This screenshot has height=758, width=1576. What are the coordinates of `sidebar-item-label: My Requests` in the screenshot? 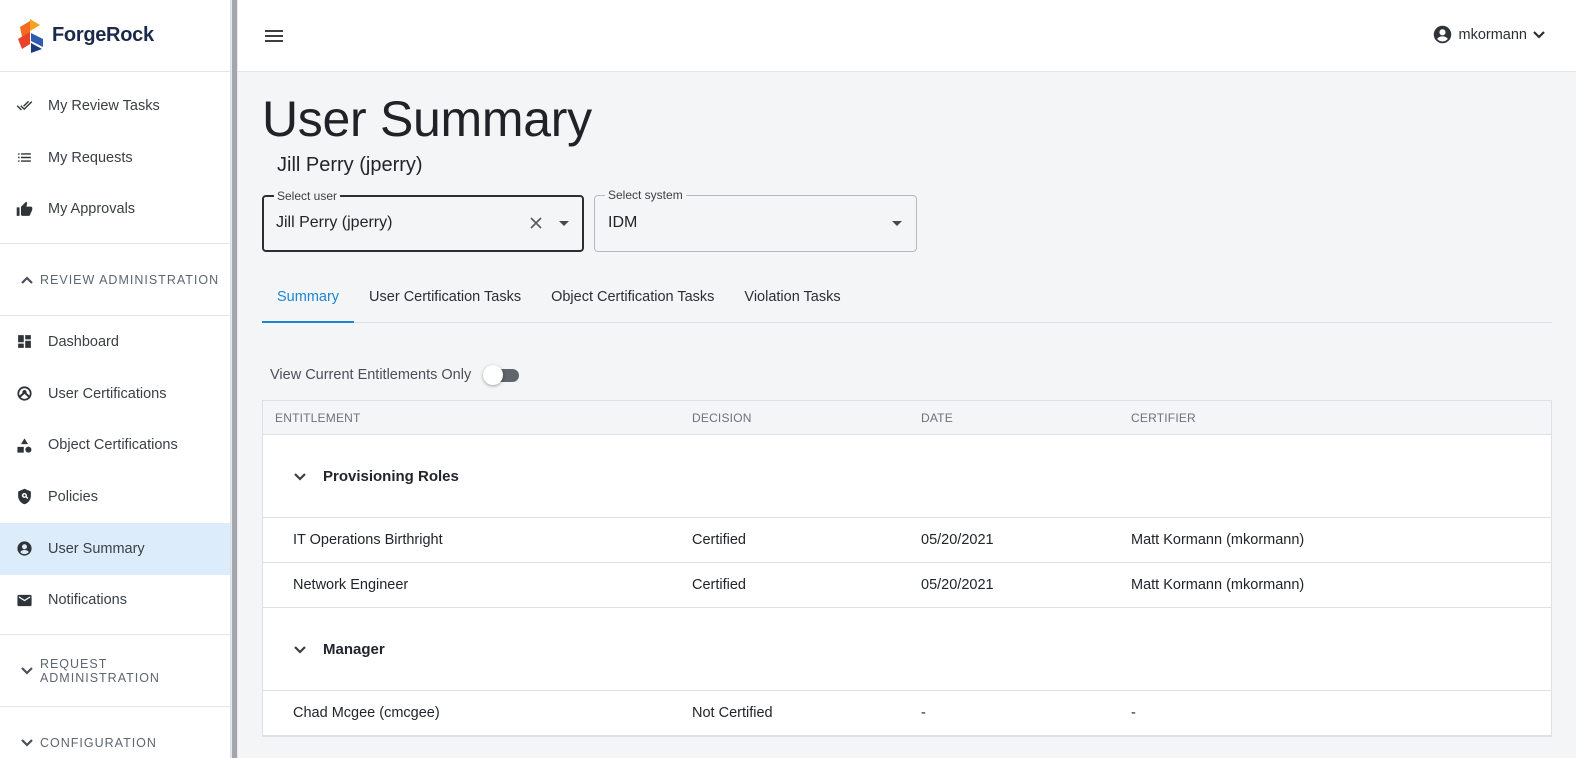 It's located at (90, 157).